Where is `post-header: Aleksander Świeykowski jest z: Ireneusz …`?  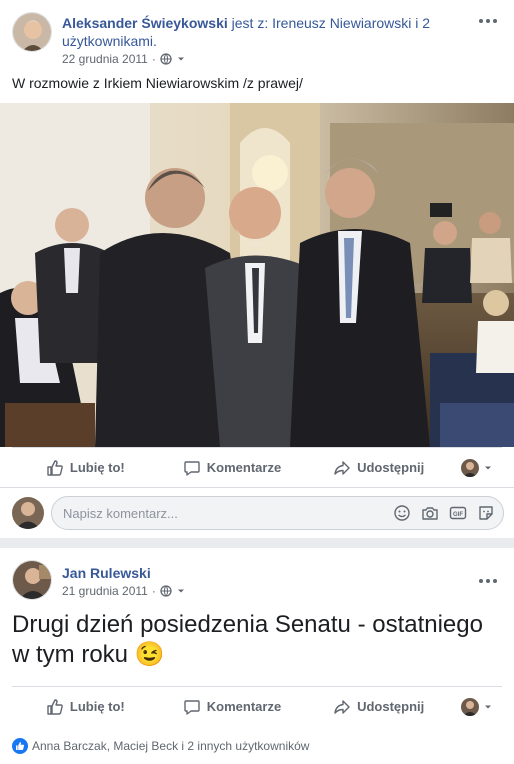 post-header: Aleksander Świeykowski jest z: Ireneusz … is located at coordinates (257, 42).